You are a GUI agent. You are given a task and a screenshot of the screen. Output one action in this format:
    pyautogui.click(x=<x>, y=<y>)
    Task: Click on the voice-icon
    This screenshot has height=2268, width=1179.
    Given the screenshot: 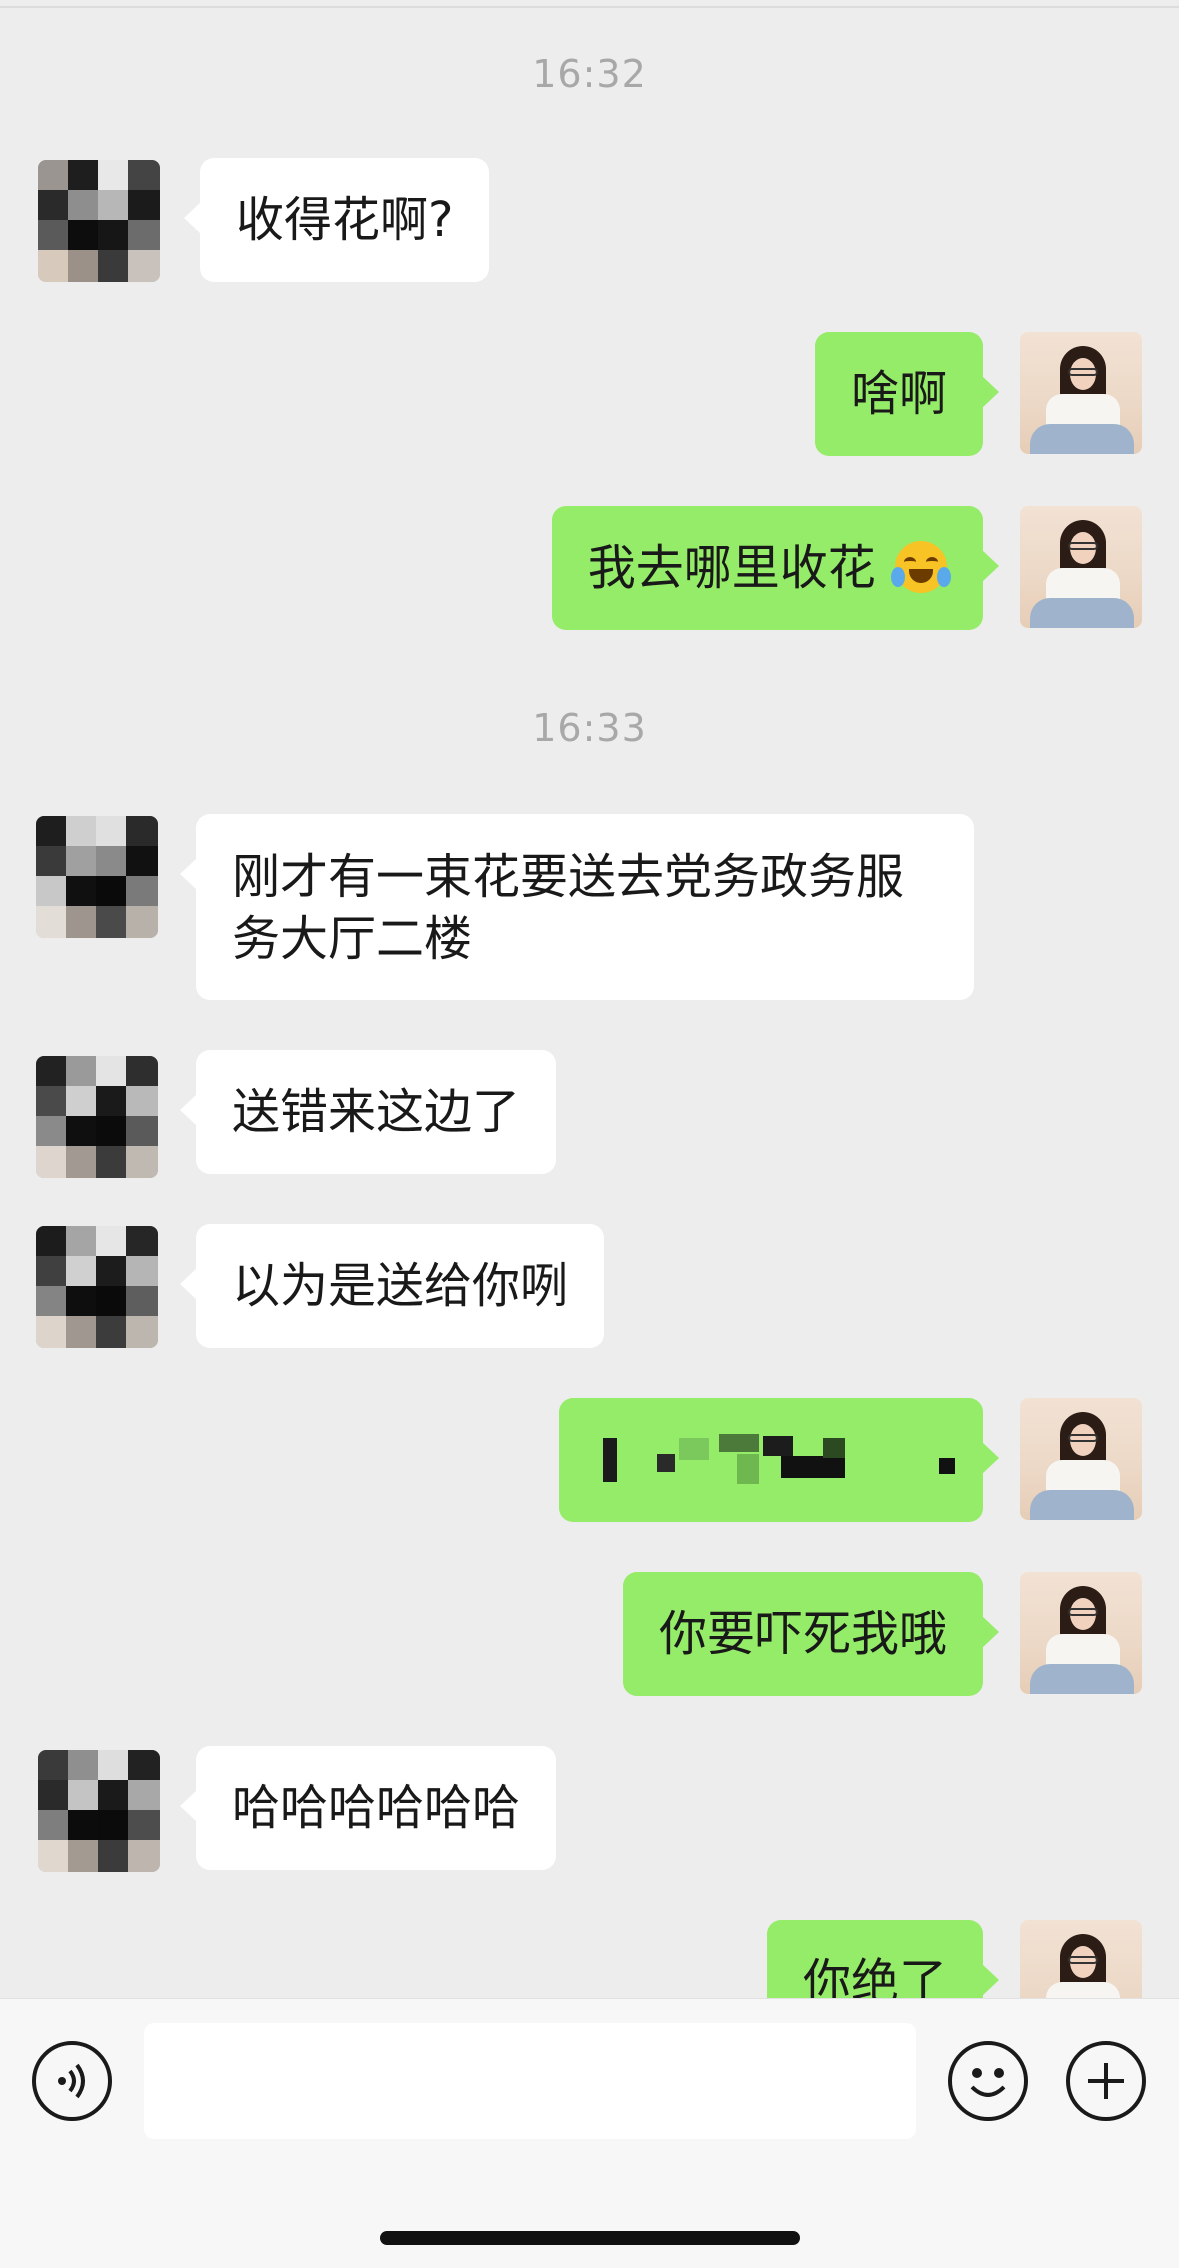 What is the action you would take?
    pyautogui.click(x=72, y=2081)
    